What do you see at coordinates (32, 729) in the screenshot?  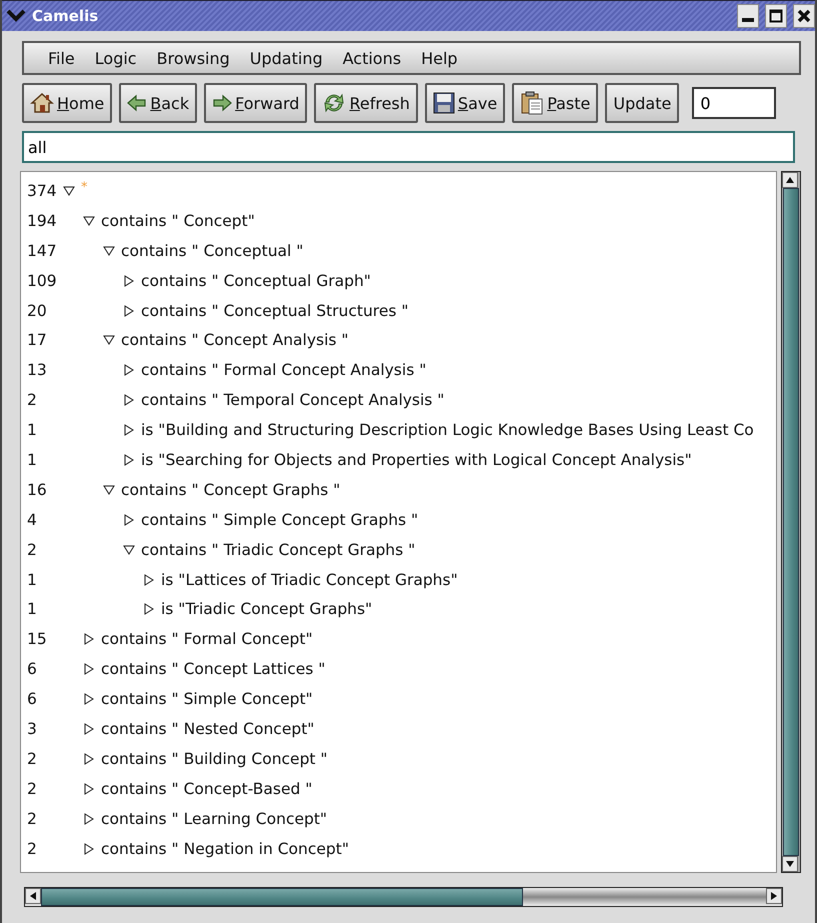 I see `count-label: 3` at bounding box center [32, 729].